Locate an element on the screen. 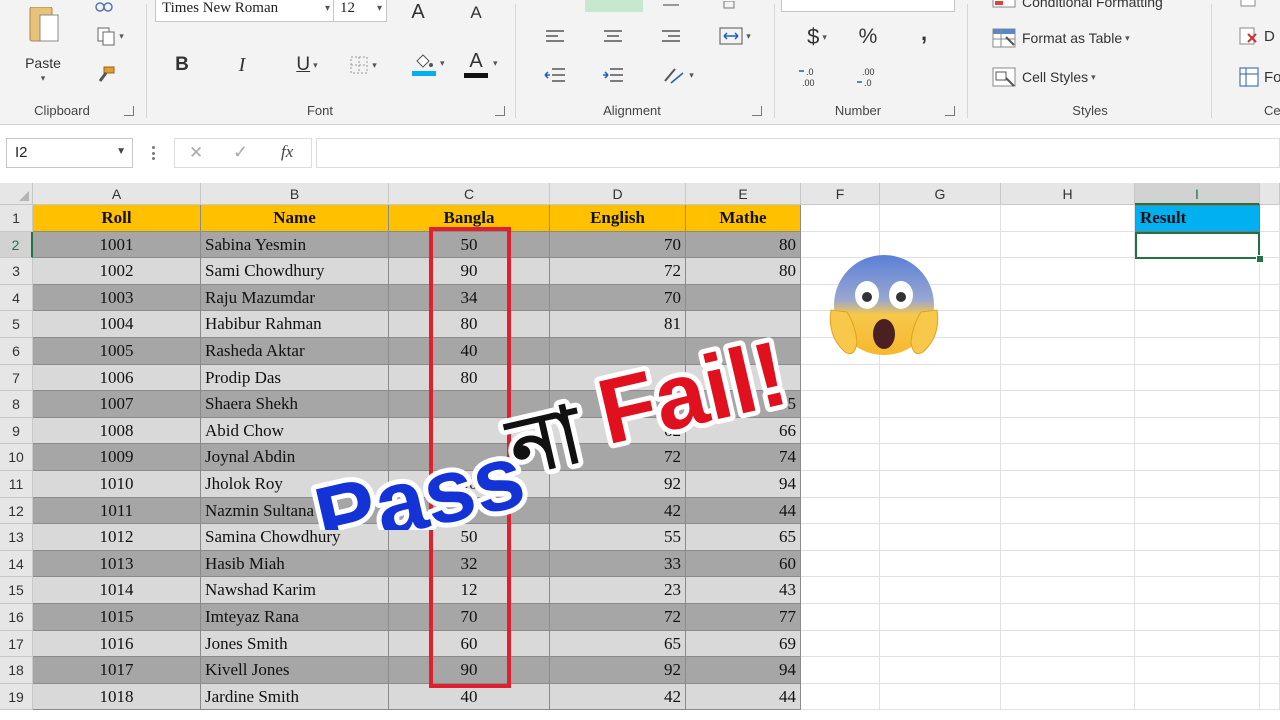 This screenshot has width=1280, height=720. header-cell-mathe: Mathe is located at coordinates (743, 218).